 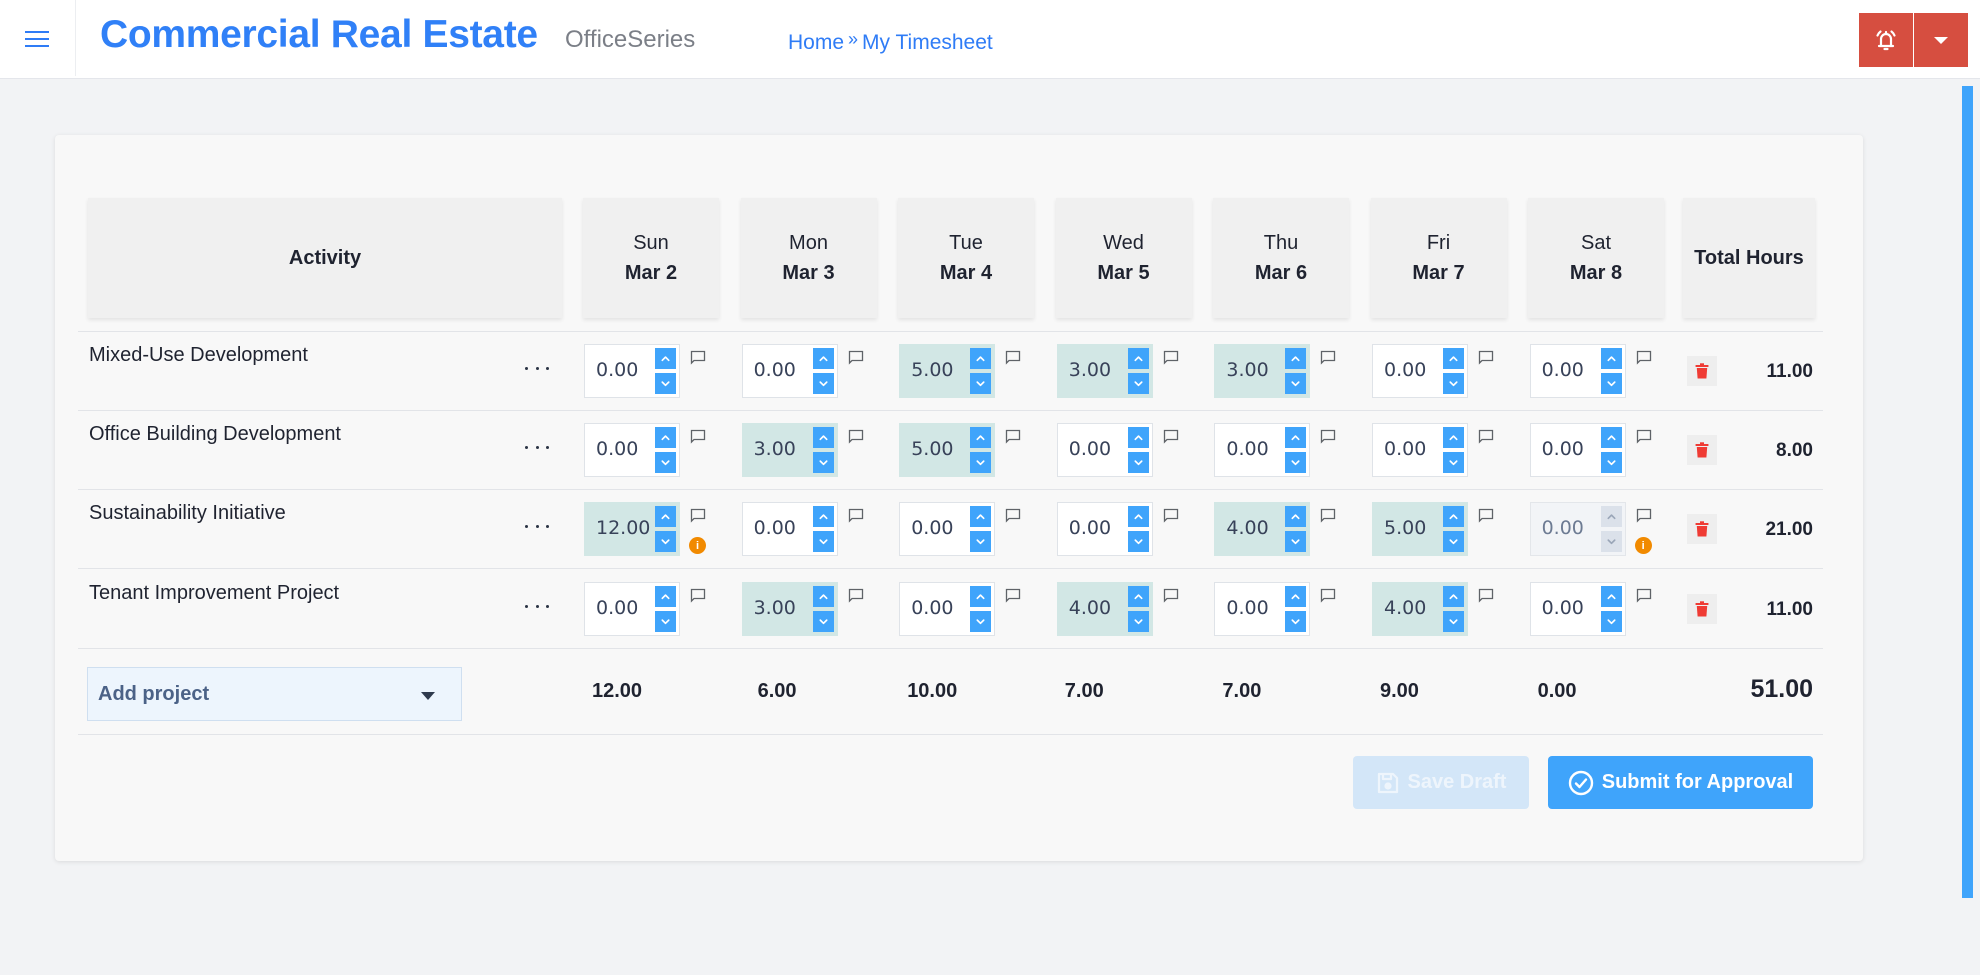 I want to click on submit-for-approval-button: Submit for Approval, so click(x=1680, y=782).